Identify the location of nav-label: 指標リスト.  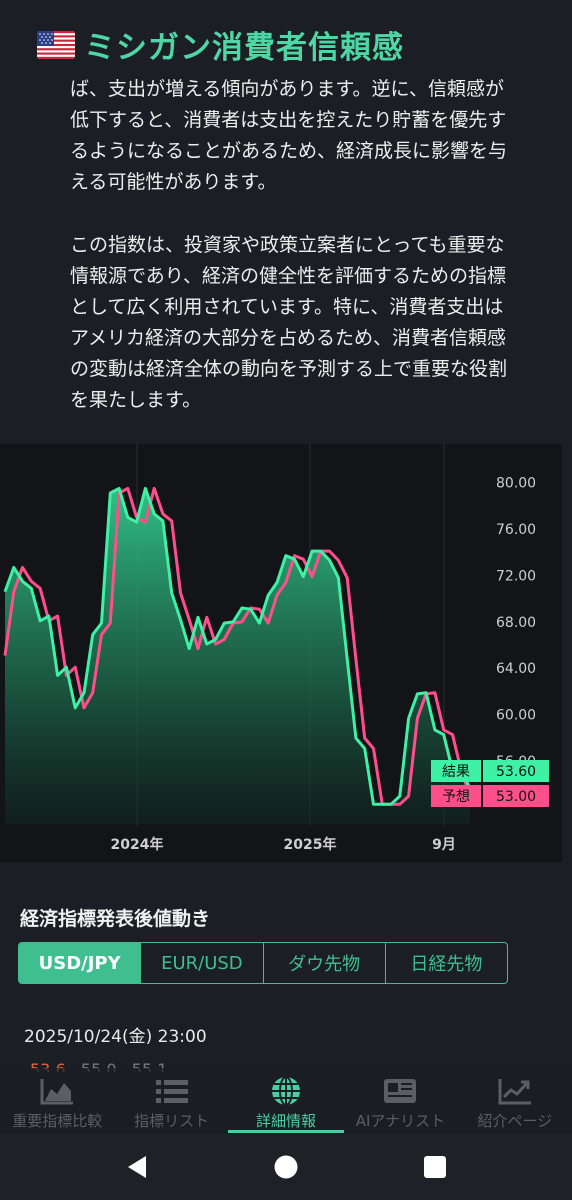
(172, 1121).